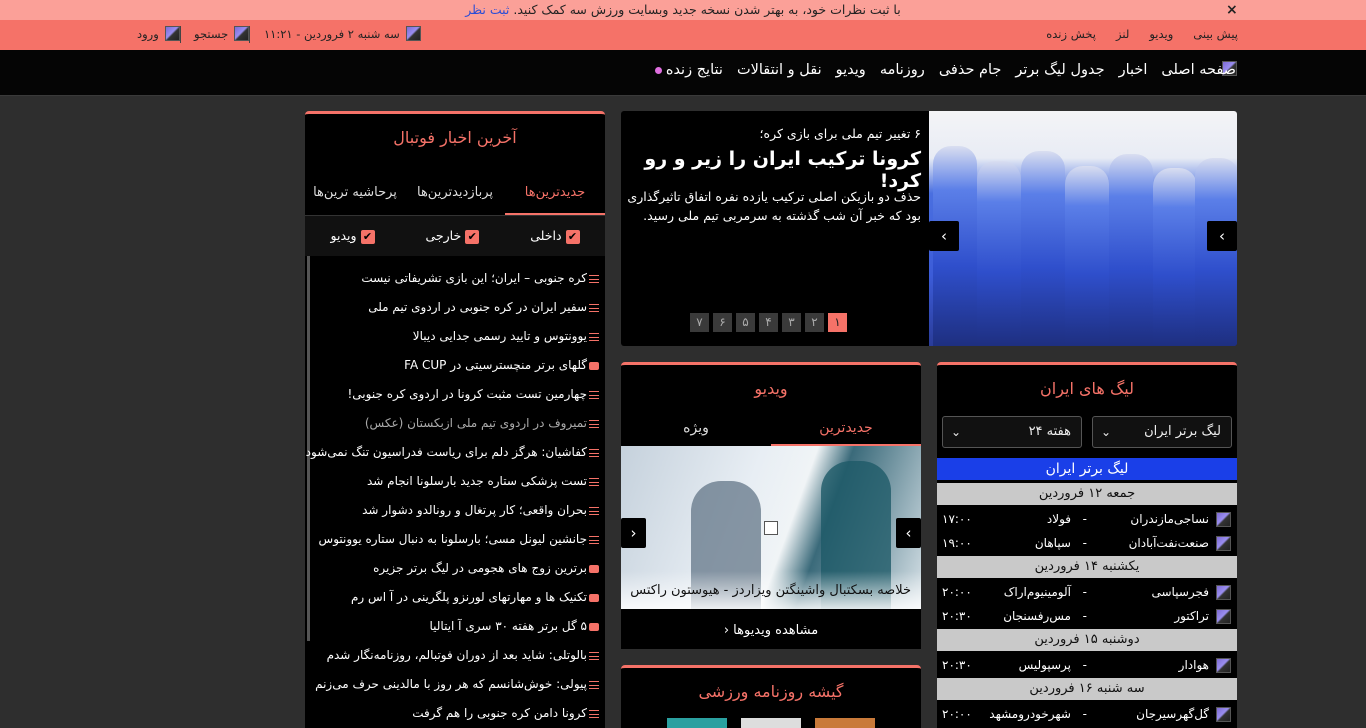  I want to click on page-button-6: ۶, so click(722, 322).